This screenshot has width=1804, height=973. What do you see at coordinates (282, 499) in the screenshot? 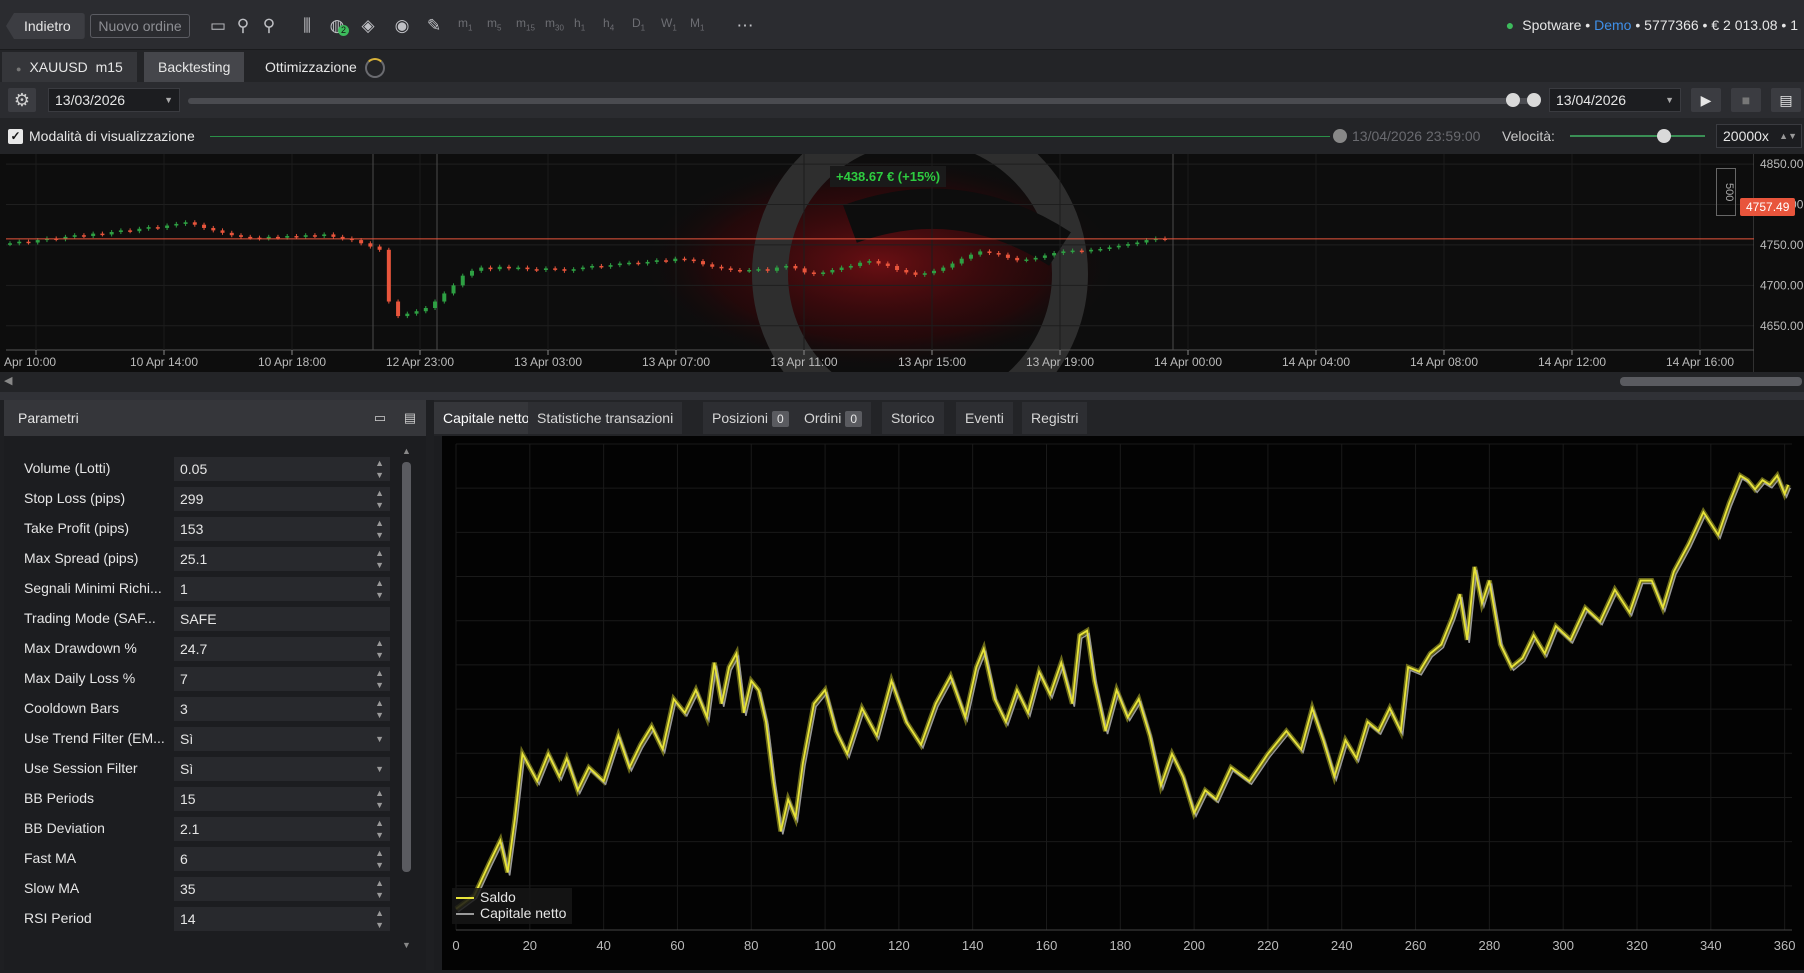
I see `param-input: 299 ▲ ▼` at bounding box center [282, 499].